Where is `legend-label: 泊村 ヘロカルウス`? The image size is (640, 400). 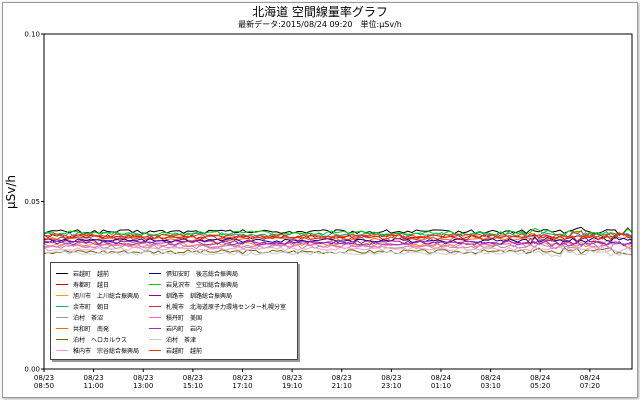 legend-label: 泊村 ヘロカルウス is located at coordinates (100, 340).